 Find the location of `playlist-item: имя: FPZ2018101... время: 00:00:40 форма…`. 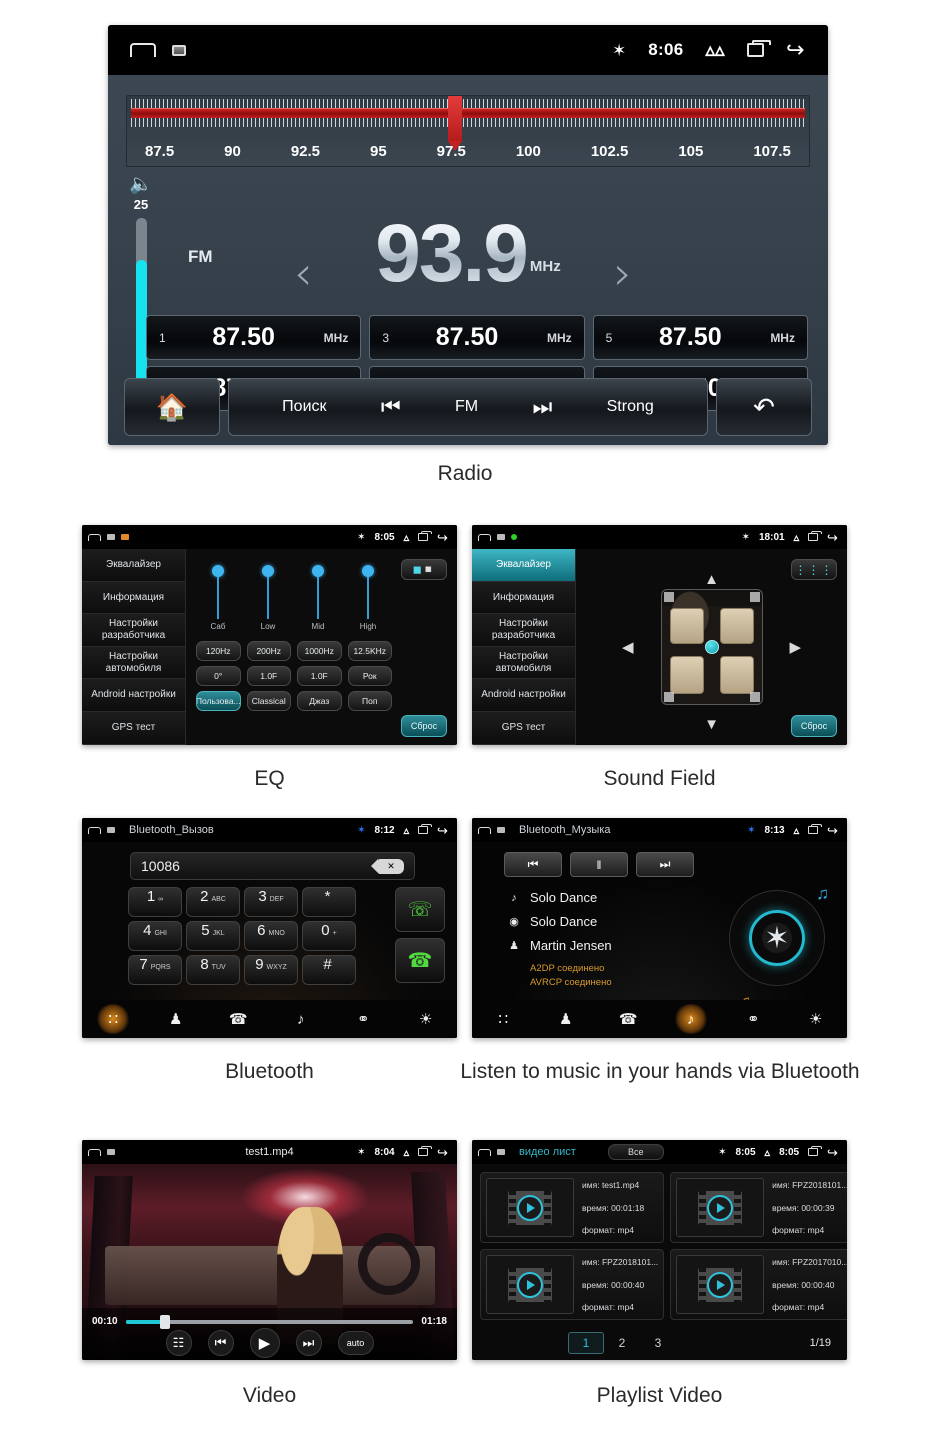

playlist-item: имя: FPZ2018101... время: 00:00:40 форма… is located at coordinates (572, 1284).